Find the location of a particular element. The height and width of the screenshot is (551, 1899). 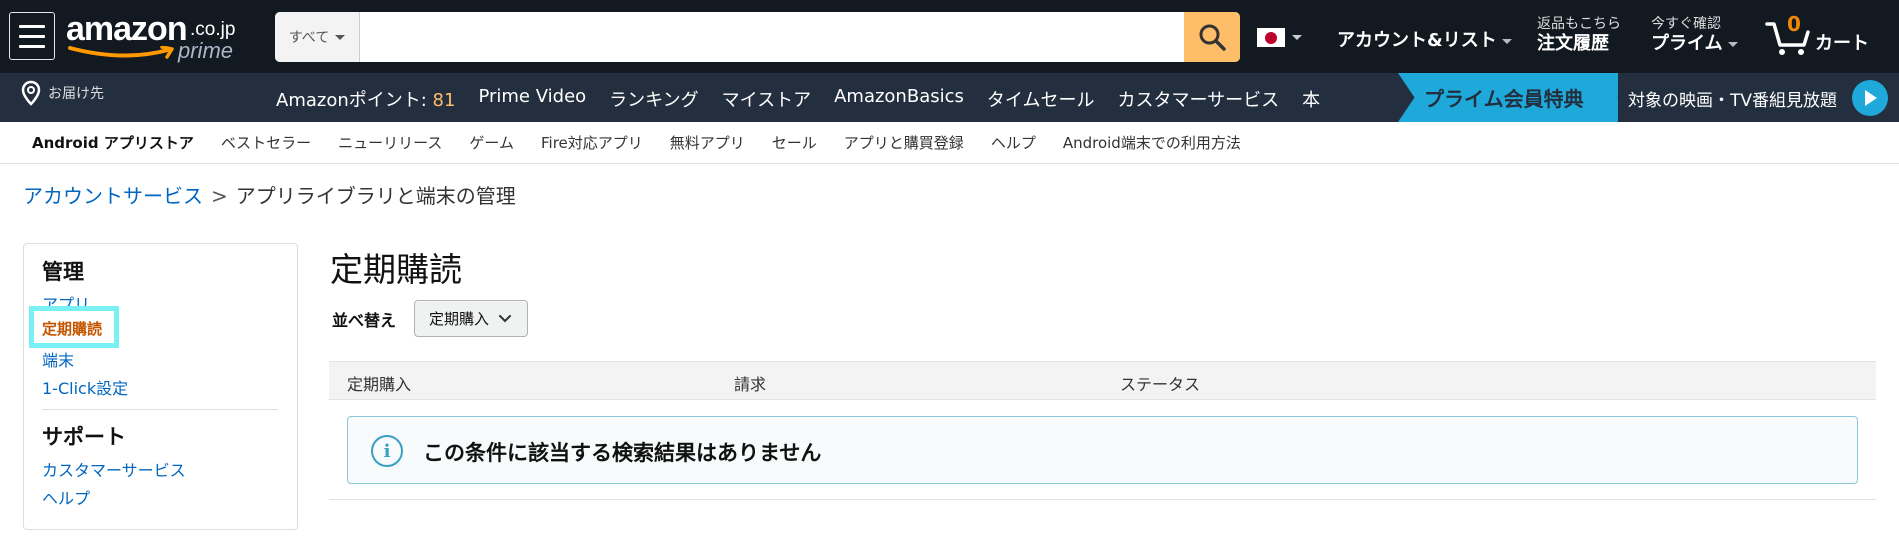

breadcrumb-account-service: アカウントサービス is located at coordinates (113, 196).